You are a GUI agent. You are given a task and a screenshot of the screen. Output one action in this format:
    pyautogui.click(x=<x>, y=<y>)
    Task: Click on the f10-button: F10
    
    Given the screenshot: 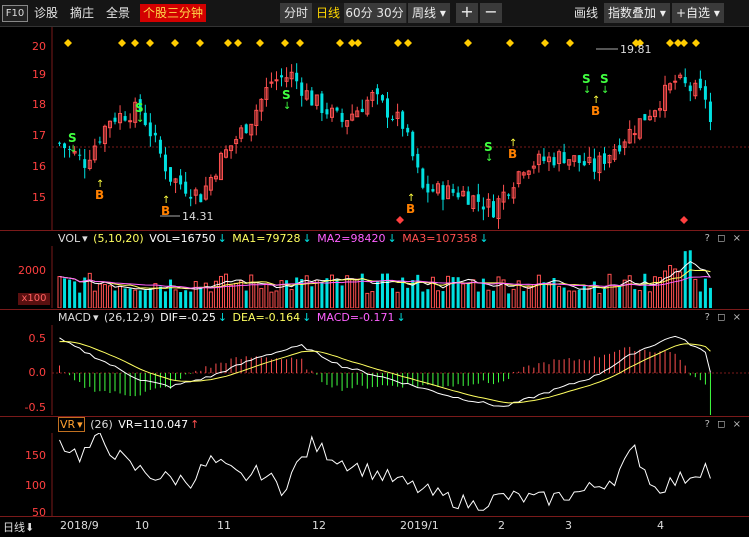 What is the action you would take?
    pyautogui.click(x=15, y=13)
    